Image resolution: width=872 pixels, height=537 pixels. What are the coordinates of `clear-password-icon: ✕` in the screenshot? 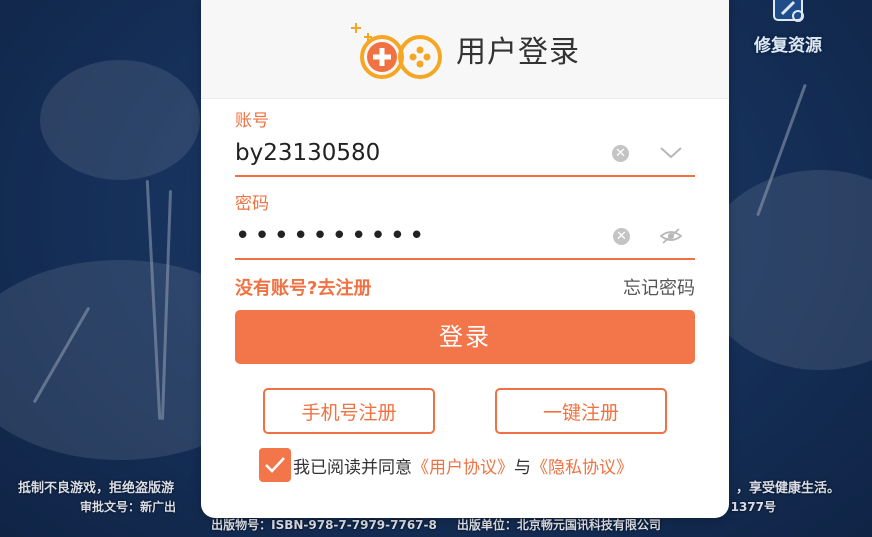 It's located at (621, 236).